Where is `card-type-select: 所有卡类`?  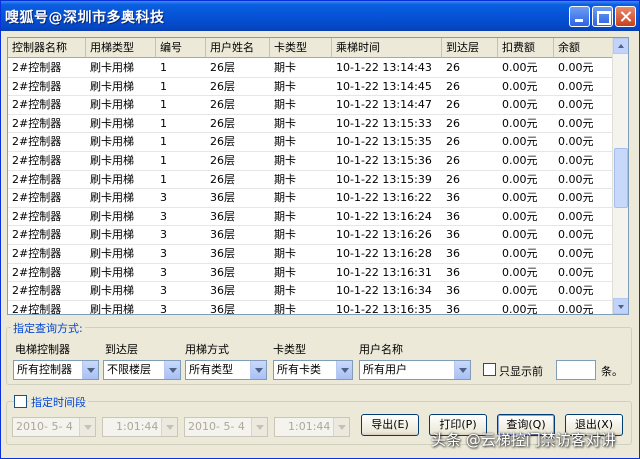
card-type-select: 所有卡类 is located at coordinates (313, 370).